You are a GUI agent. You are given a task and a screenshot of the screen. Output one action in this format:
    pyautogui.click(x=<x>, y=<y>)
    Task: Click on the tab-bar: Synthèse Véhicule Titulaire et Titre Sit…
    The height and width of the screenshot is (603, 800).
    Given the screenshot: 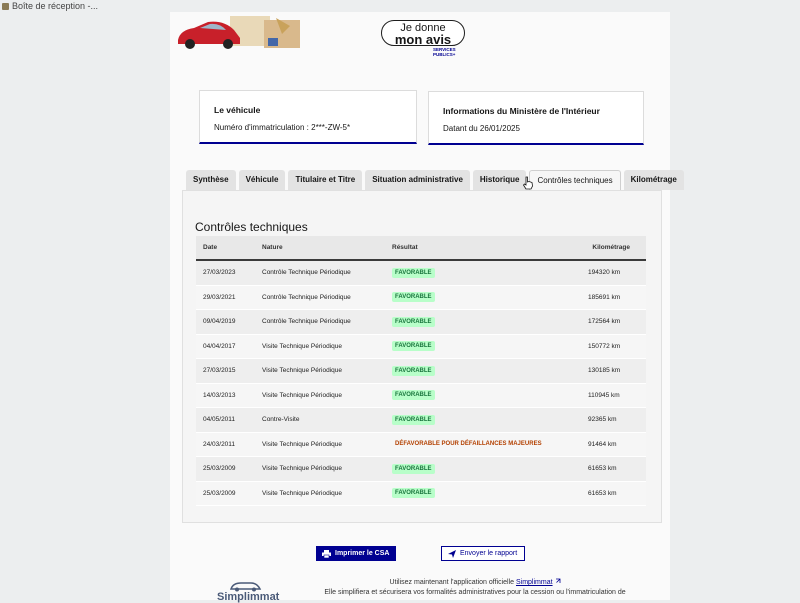 What is the action you would take?
    pyautogui.click(x=435, y=180)
    